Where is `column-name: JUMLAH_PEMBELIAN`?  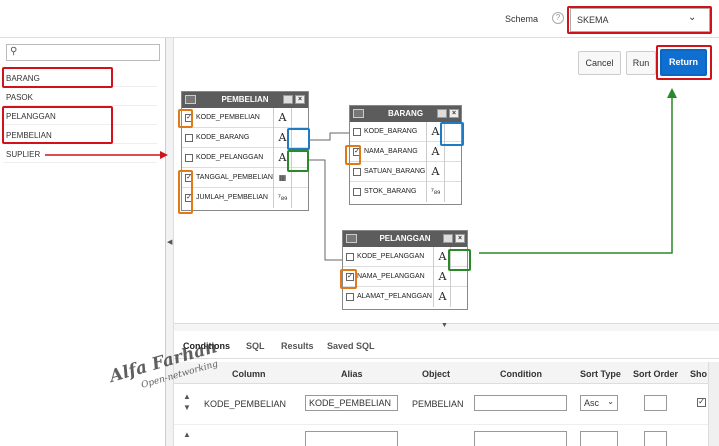
column-name: JUMLAH_PEMBELIAN is located at coordinates (232, 197).